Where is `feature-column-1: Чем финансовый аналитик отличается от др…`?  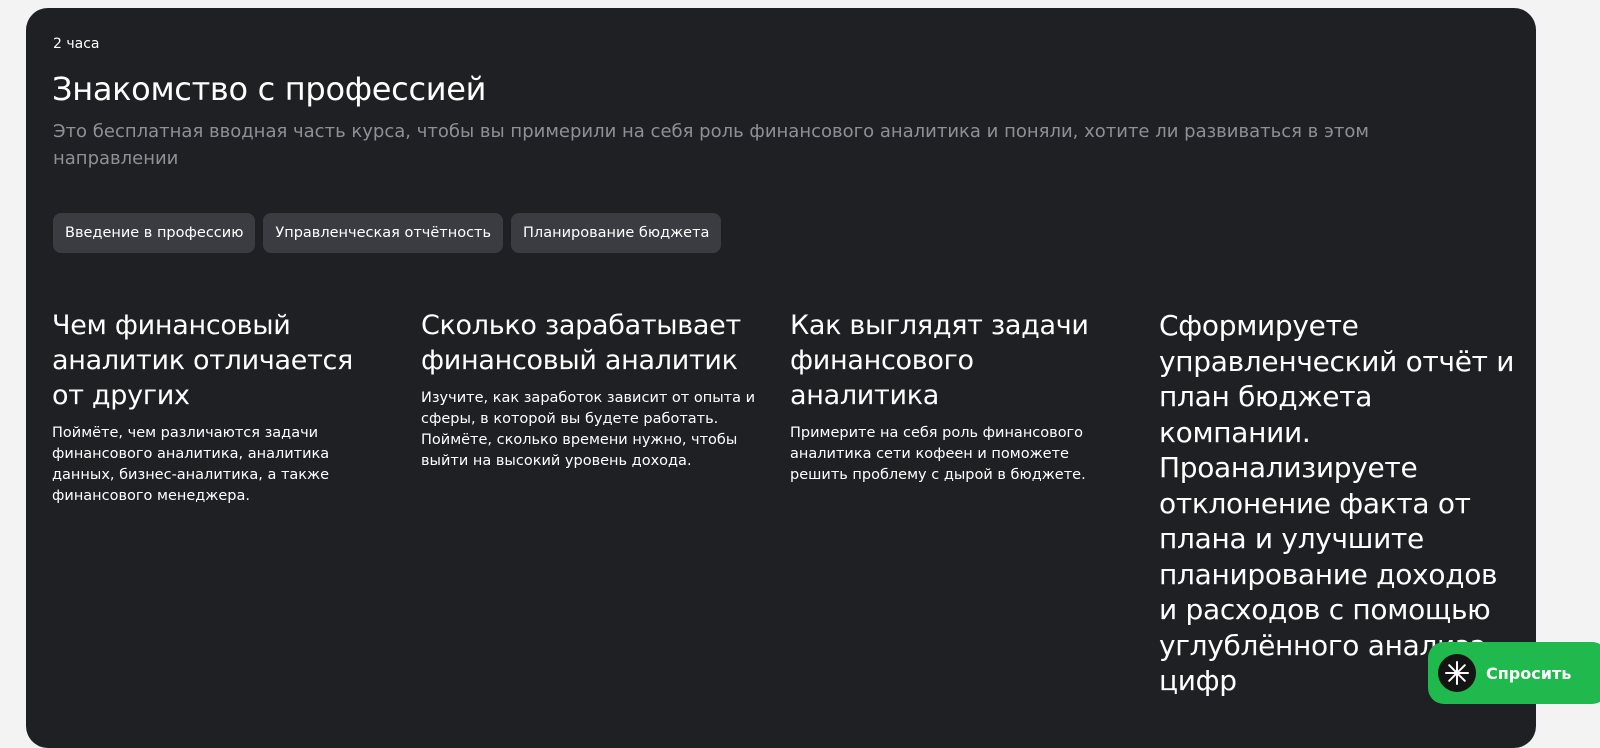 feature-column-1: Чем финансовый аналитик отличается от др… is located at coordinates (222, 407).